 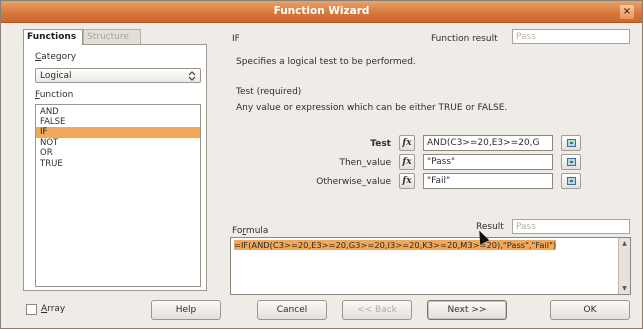 I want to click on formula-scrollbar: ▲ ▼, so click(x=624, y=266).